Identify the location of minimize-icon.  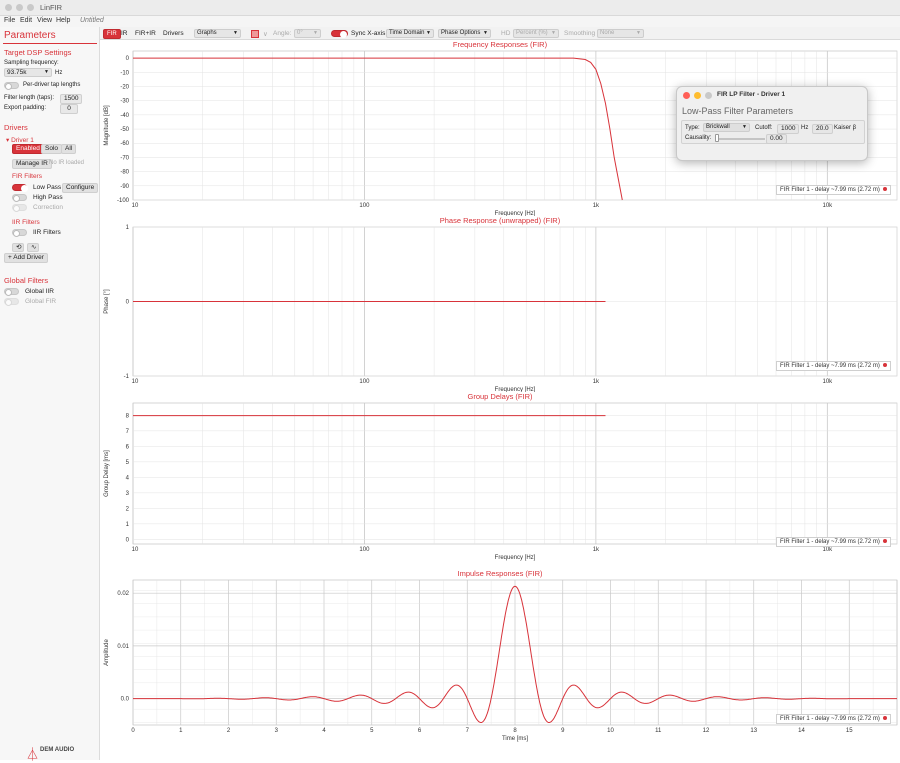
(697, 95).